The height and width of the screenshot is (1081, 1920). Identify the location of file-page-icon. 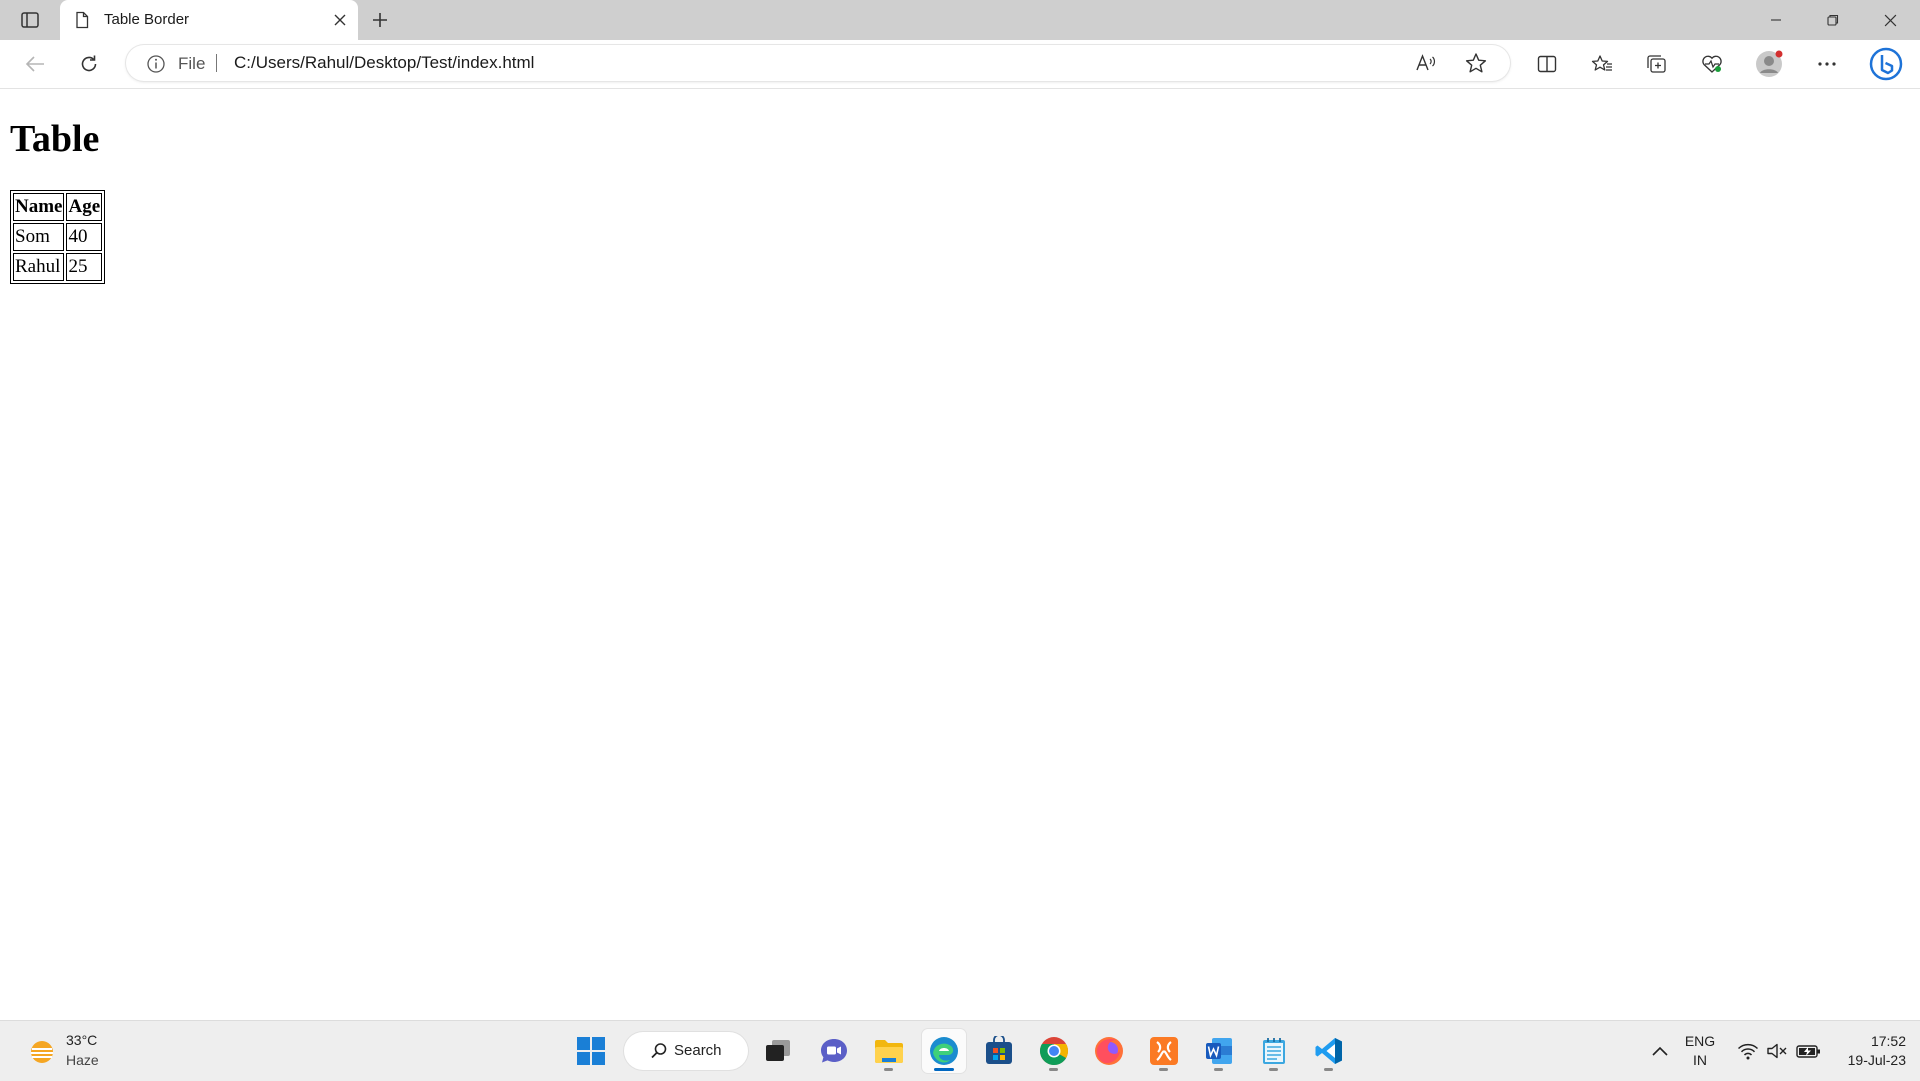
(82, 20).